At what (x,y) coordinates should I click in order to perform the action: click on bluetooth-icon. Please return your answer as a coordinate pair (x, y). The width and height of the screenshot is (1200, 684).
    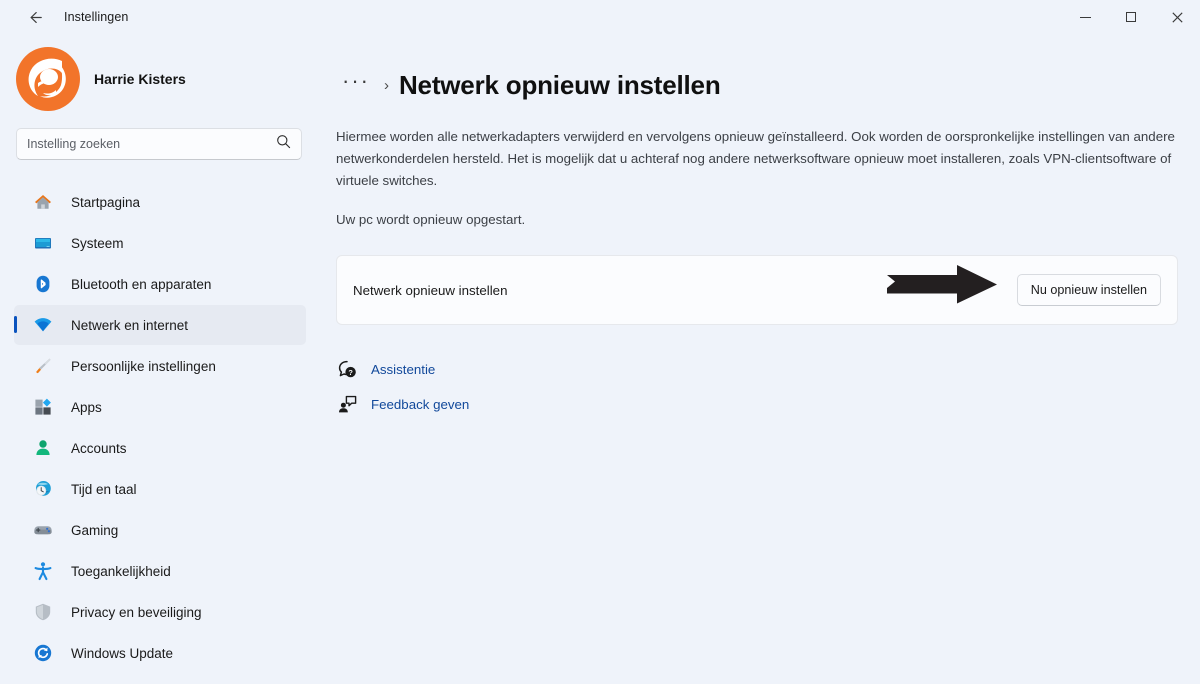
    Looking at the image, I should click on (43, 284).